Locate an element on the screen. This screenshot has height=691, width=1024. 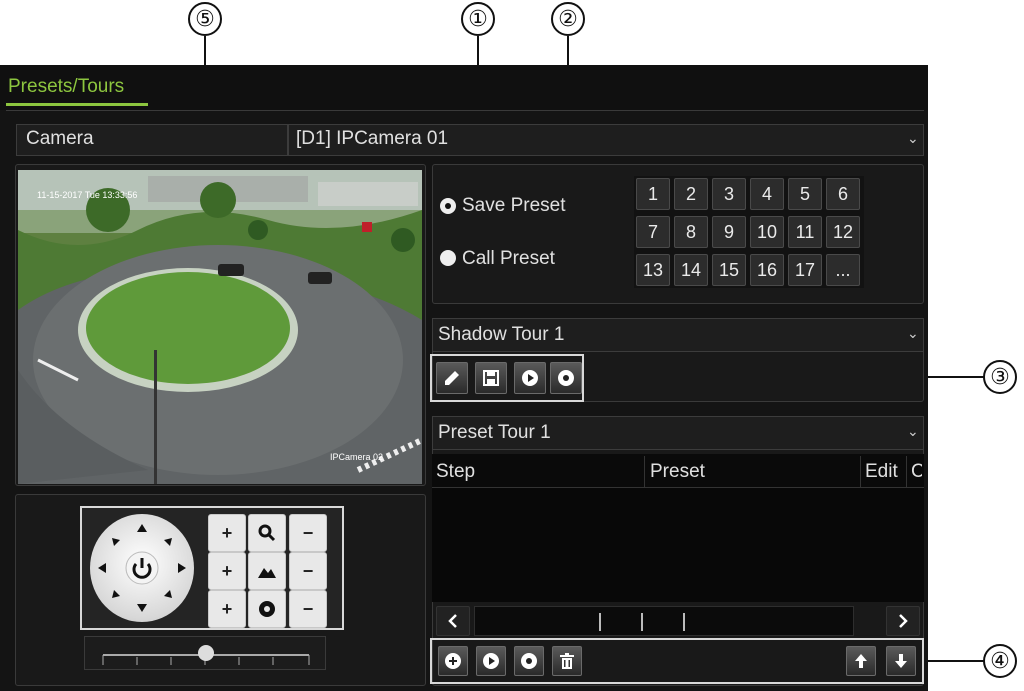
tab-separator is located at coordinates (465, 110).